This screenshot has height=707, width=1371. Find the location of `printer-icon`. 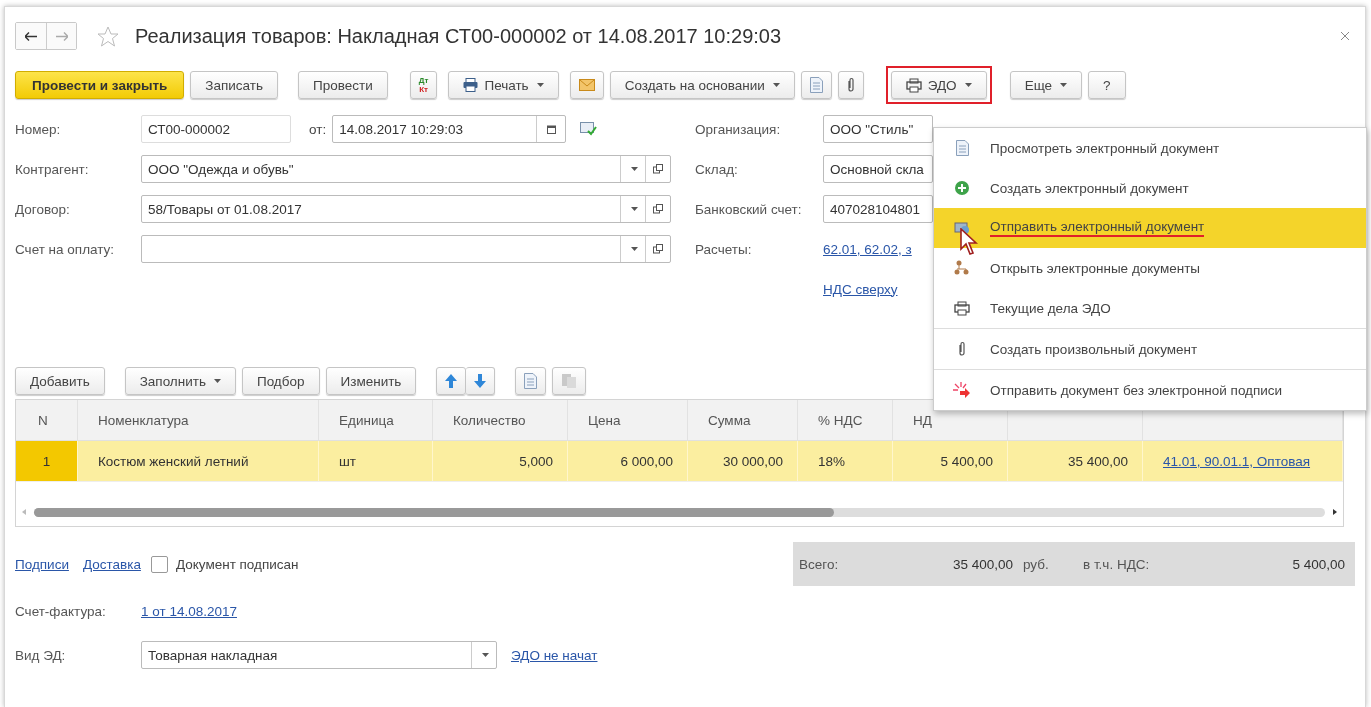

printer-icon is located at coordinates (471, 85).